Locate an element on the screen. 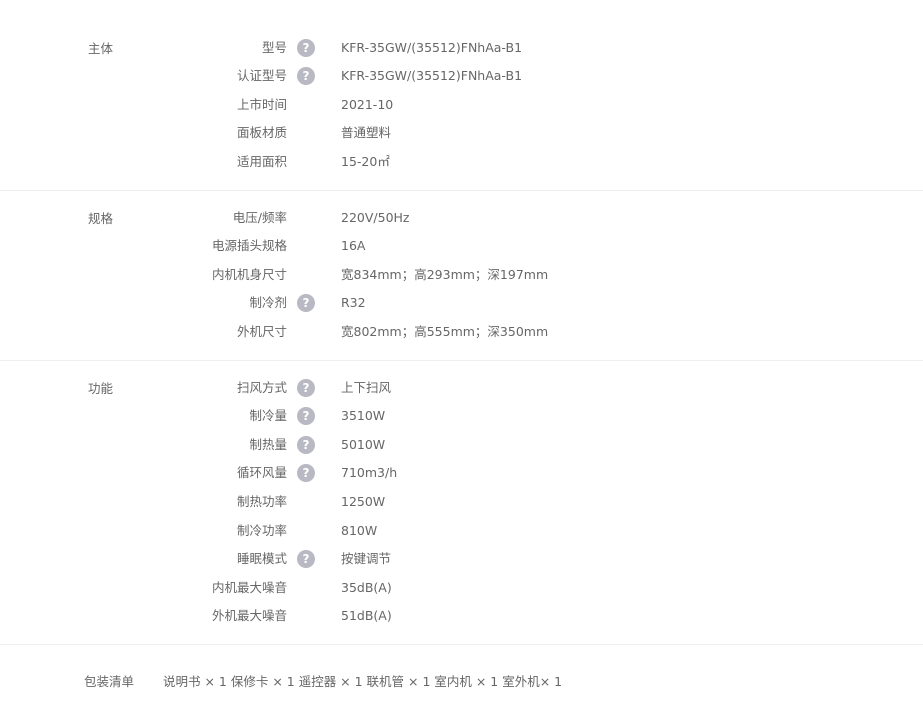 Image resolution: width=923 pixels, height=701 pixels. spec-label: 内机机身尺寸 is located at coordinates (249, 274).